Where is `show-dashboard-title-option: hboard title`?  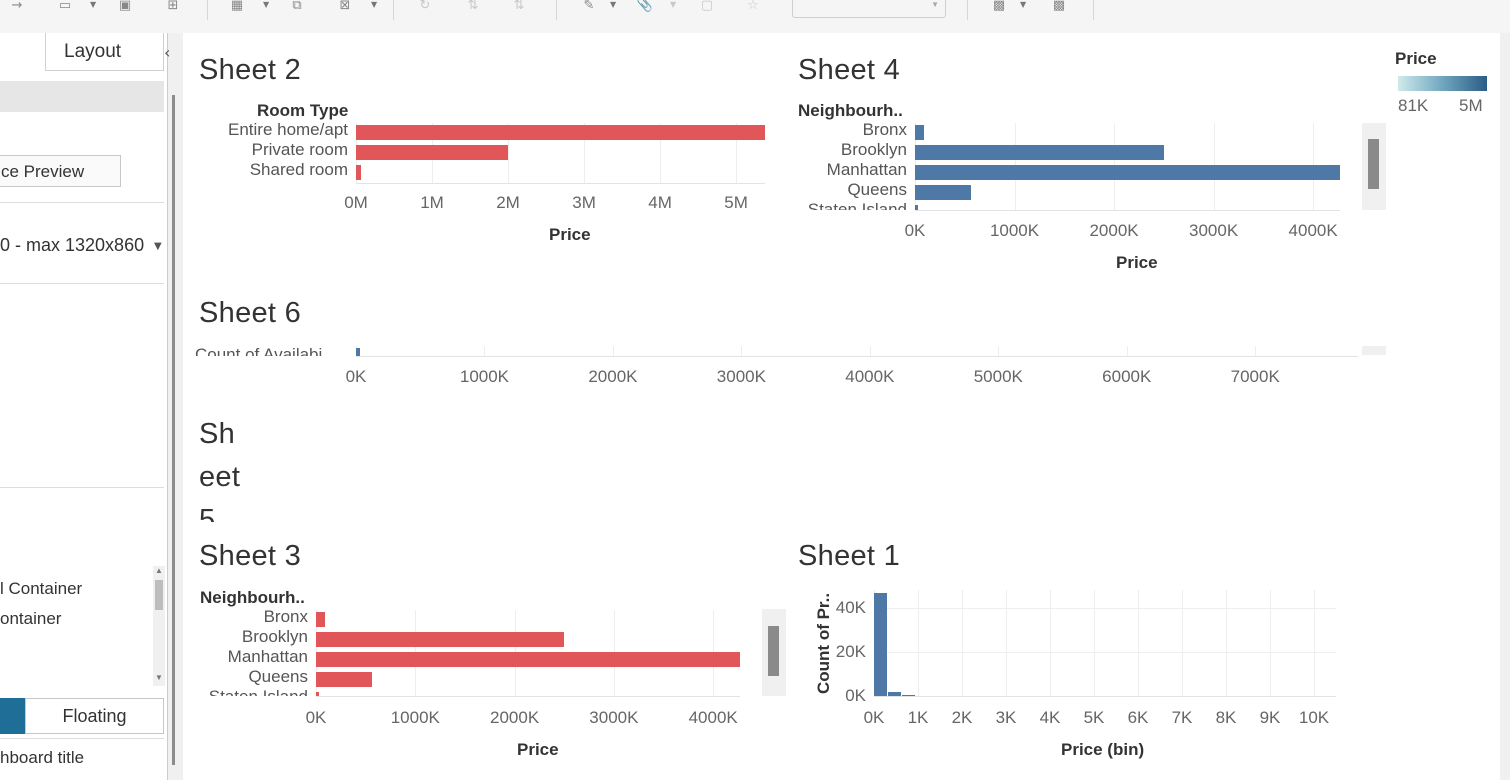
show-dashboard-title-option: hboard title is located at coordinates (42, 758).